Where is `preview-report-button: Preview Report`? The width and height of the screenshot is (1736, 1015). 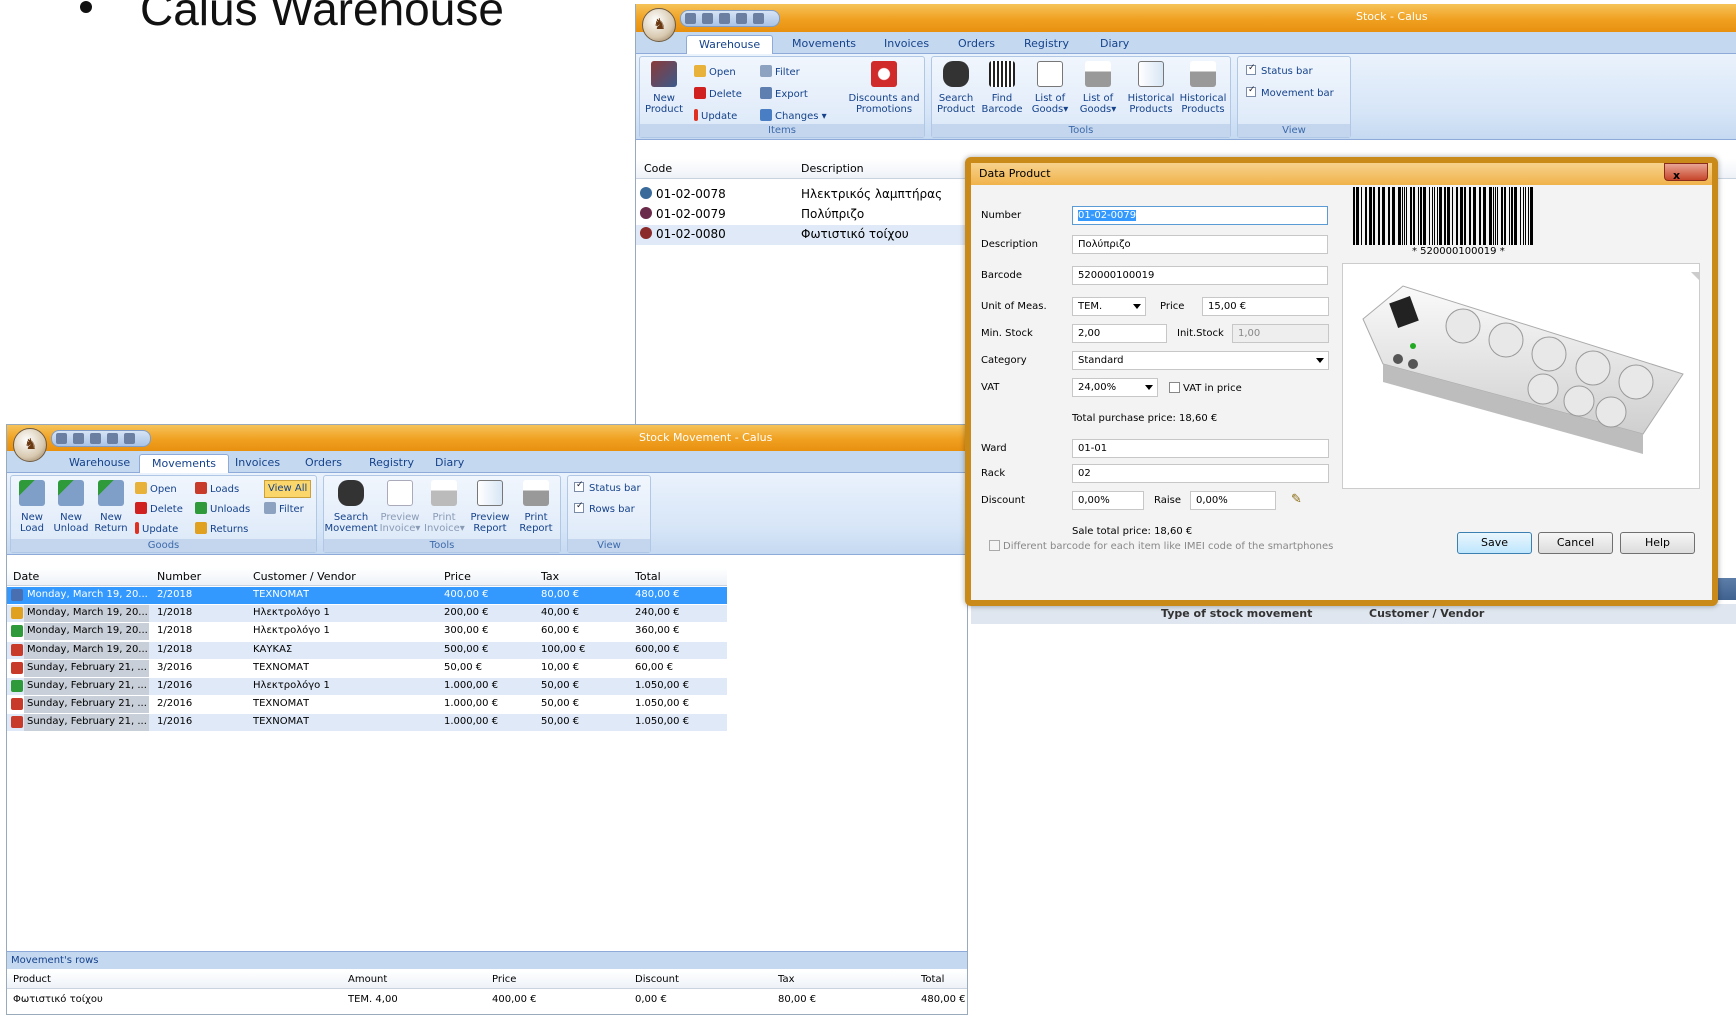 preview-report-button: Preview Report is located at coordinates (490, 507).